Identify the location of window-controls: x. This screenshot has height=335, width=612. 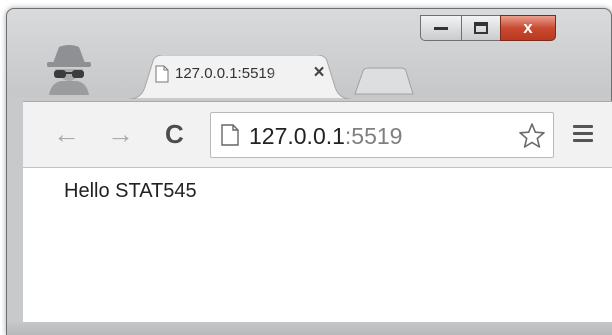
(514, 30).